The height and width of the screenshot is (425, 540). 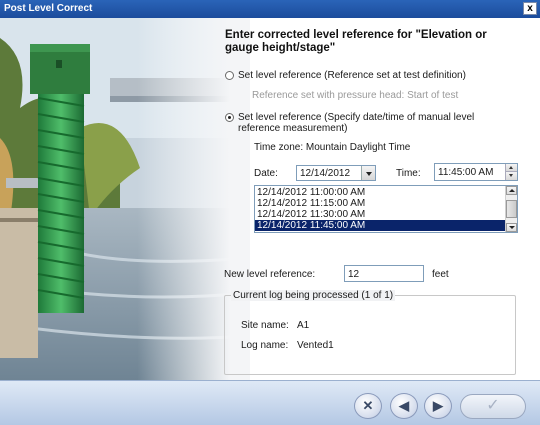 What do you see at coordinates (229, 117) in the screenshot?
I see `radio-manual-reference` at bounding box center [229, 117].